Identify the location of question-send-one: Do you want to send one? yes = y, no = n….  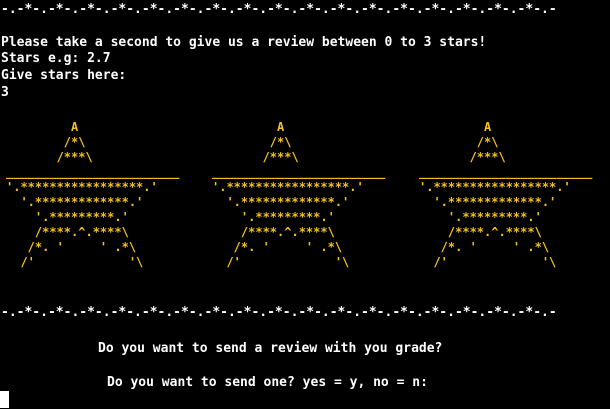
(267, 382).